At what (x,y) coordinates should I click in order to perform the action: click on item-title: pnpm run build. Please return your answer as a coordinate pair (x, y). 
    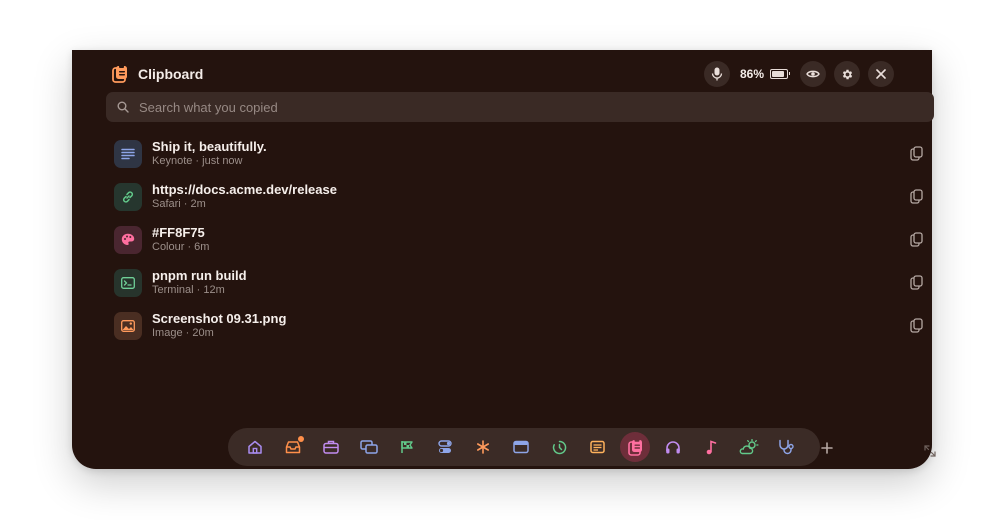
    Looking at the image, I should click on (199, 275).